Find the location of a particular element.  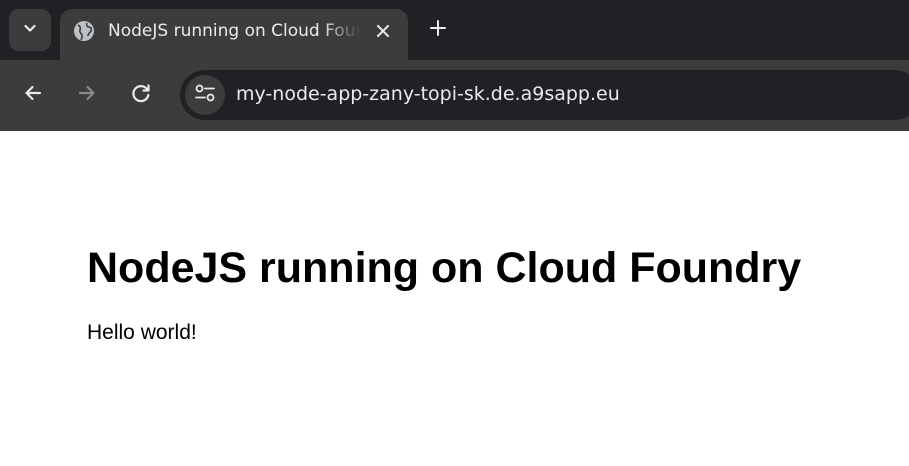

page-heading: NodeJS running on Cloud Foundry is located at coordinates (444, 268).